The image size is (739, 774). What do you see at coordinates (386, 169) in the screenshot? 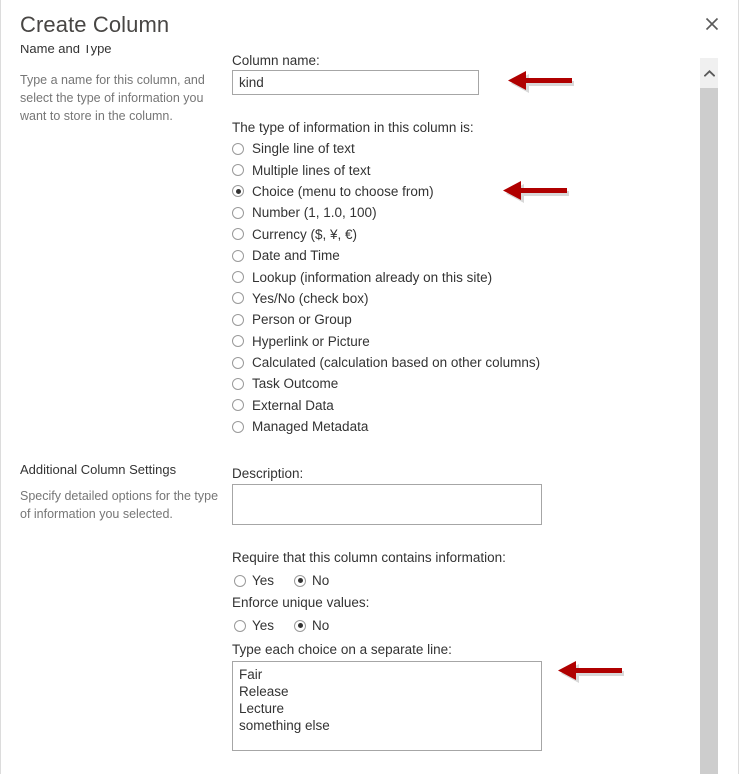
I see `type-option-row: Multiple lines of text` at bounding box center [386, 169].